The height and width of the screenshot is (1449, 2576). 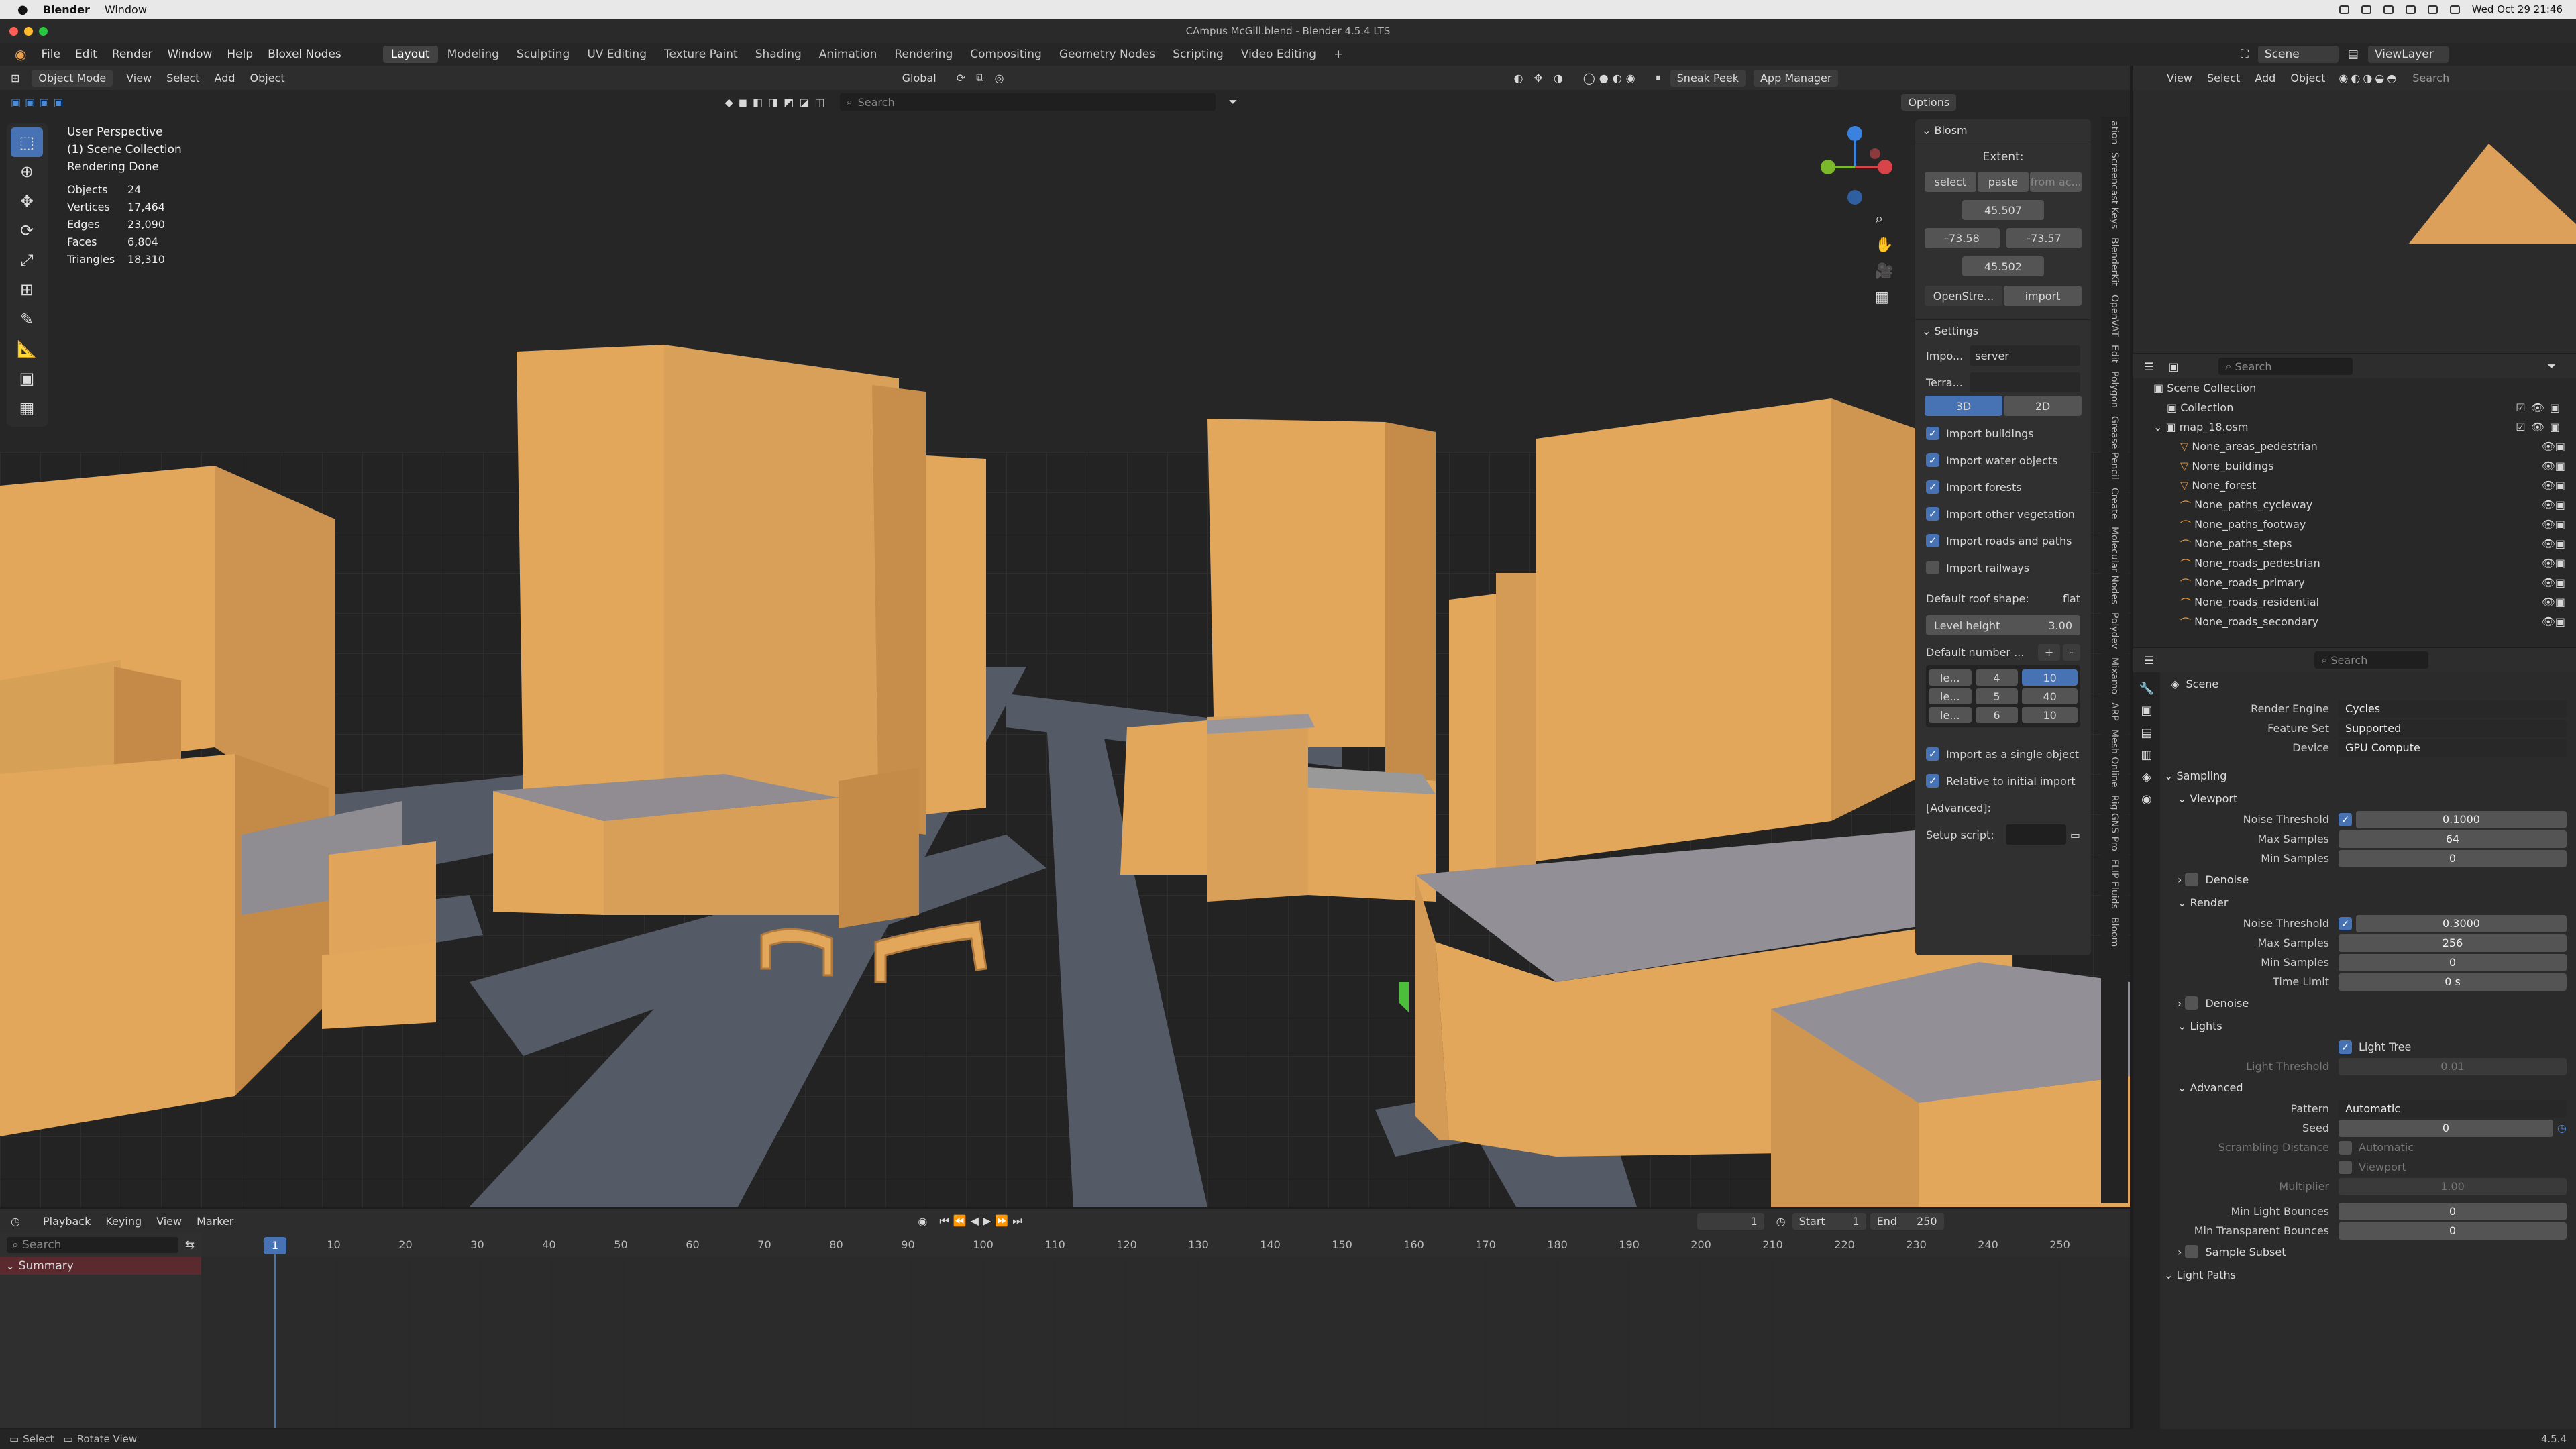 What do you see at coordinates (2049, 652) in the screenshot?
I see `add-level-button: +` at bounding box center [2049, 652].